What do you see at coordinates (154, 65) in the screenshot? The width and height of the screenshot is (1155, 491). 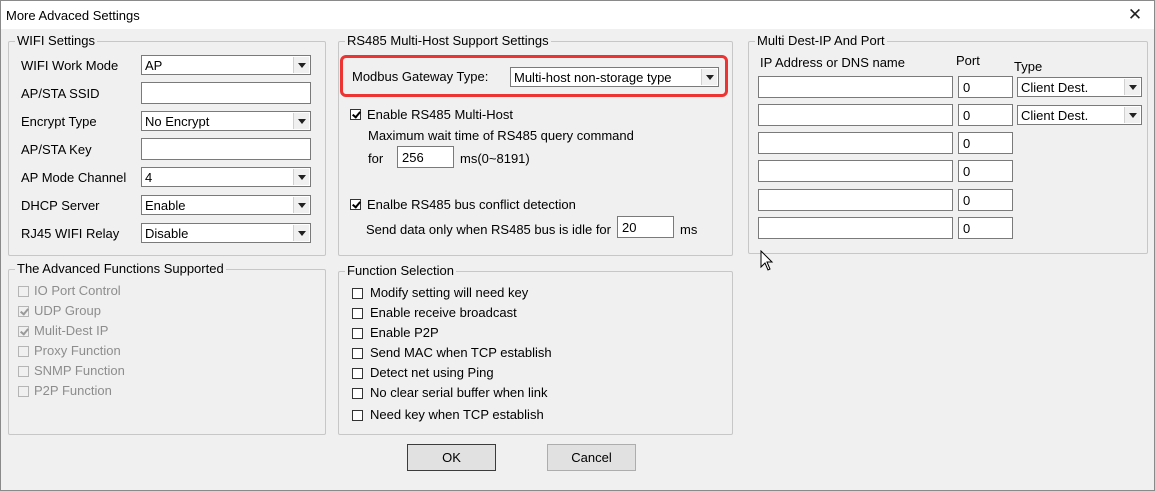 I see `wifi-work-mode-value: AP` at bounding box center [154, 65].